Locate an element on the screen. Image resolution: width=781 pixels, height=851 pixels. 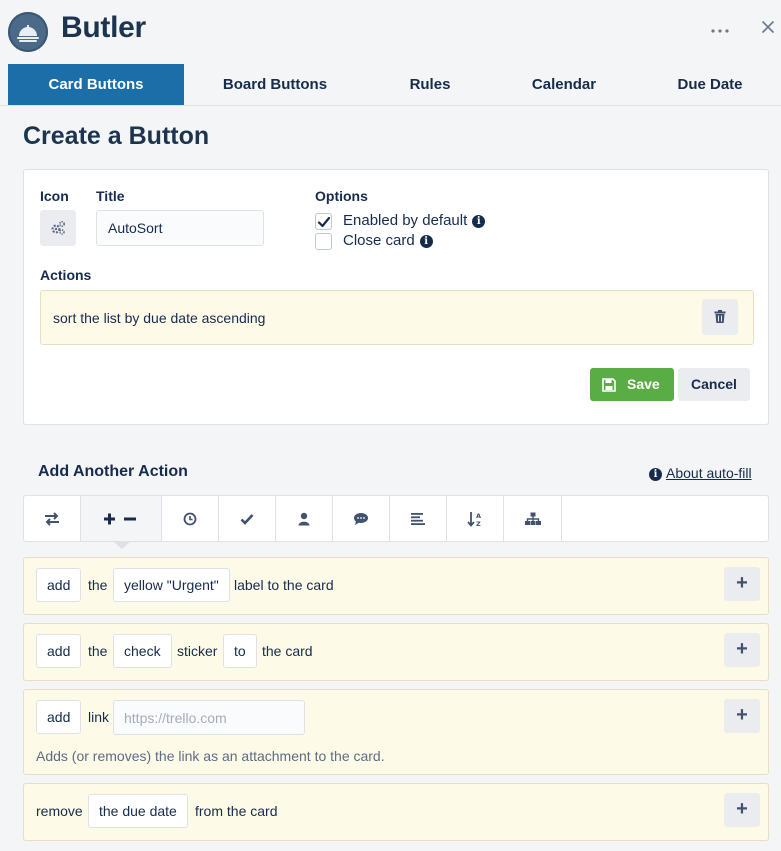
preposition-dropdown: to is located at coordinates (240, 651).